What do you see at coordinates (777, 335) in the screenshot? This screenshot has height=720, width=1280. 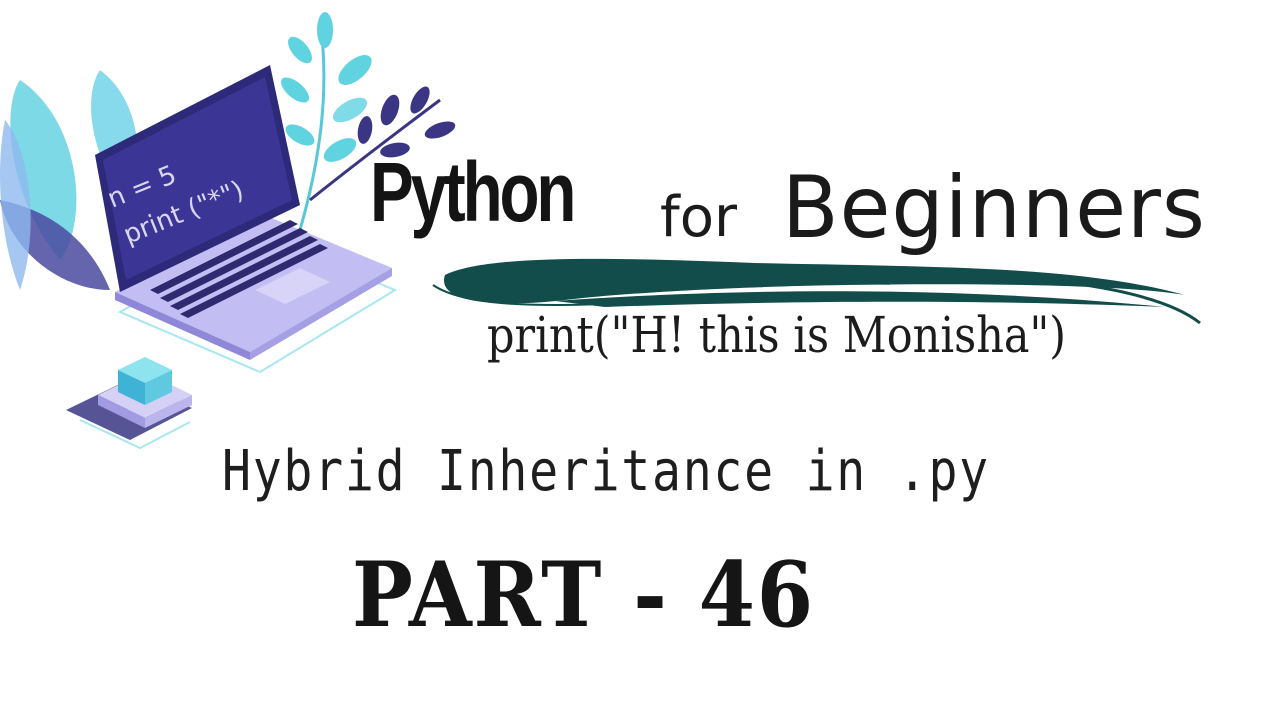 I see `subtitle-print-statement: print("H! this is Monisha")` at bounding box center [777, 335].